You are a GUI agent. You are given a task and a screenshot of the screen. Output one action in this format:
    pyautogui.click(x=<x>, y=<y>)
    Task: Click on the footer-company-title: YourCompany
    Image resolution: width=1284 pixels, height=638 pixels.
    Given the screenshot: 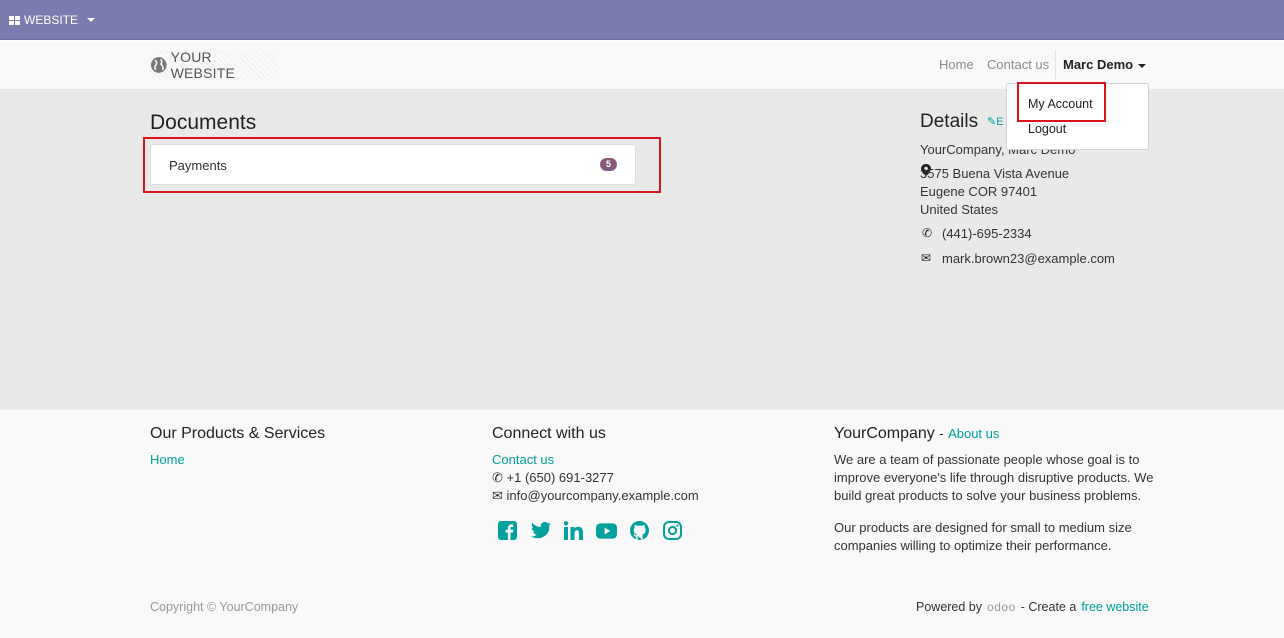 What is the action you would take?
    pyautogui.click(x=884, y=433)
    